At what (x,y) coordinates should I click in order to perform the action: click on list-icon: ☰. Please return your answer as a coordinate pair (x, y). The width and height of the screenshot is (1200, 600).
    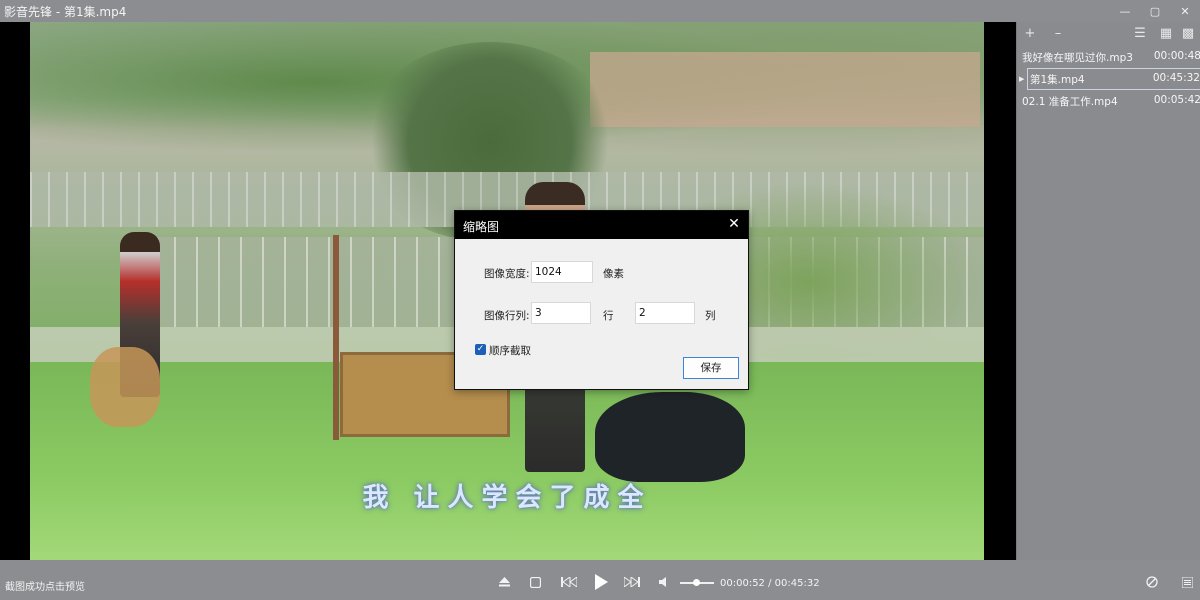
    Looking at the image, I should click on (1140, 34).